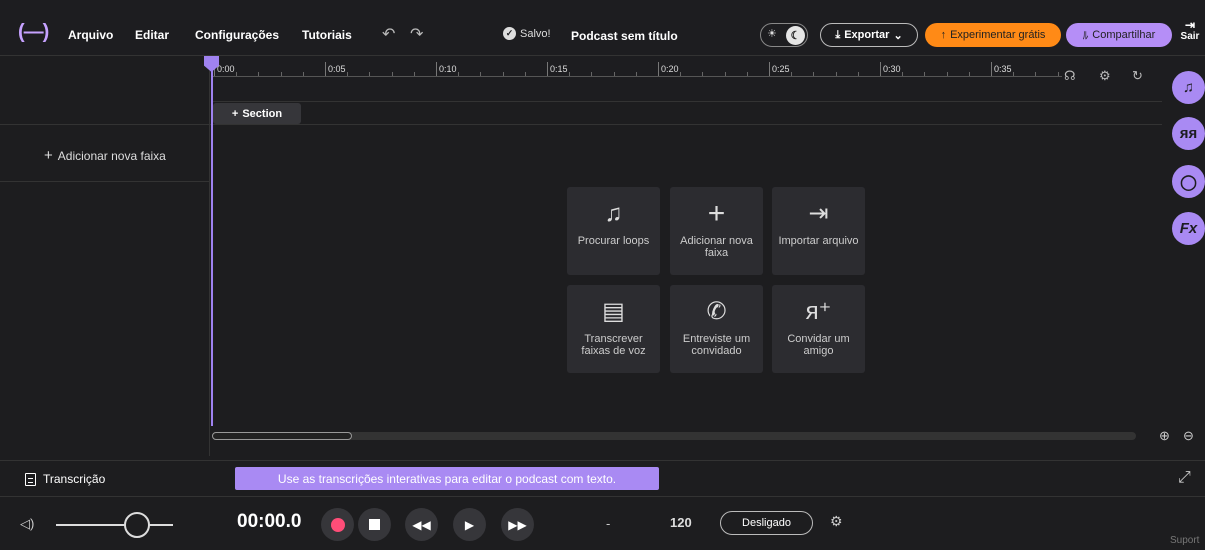 The image size is (1205, 550). Describe the element at coordinates (226, 69) in the screenshot. I see `ruler-tick-label: 0:00` at that location.